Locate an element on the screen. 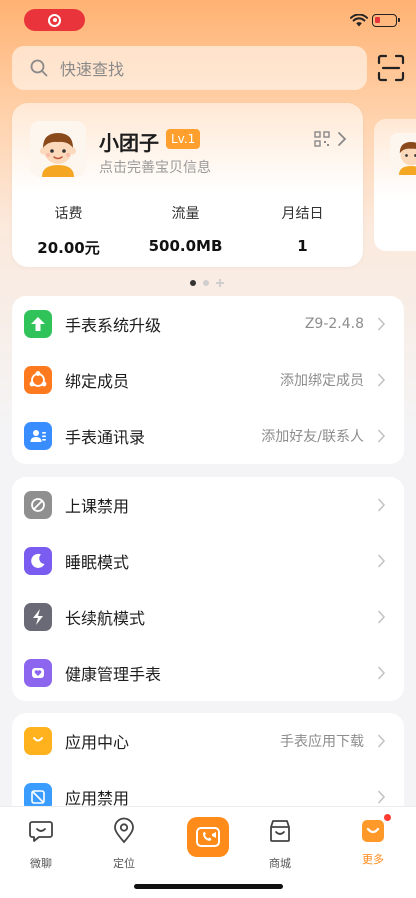  search-bar: 快速查找 is located at coordinates (189, 68).